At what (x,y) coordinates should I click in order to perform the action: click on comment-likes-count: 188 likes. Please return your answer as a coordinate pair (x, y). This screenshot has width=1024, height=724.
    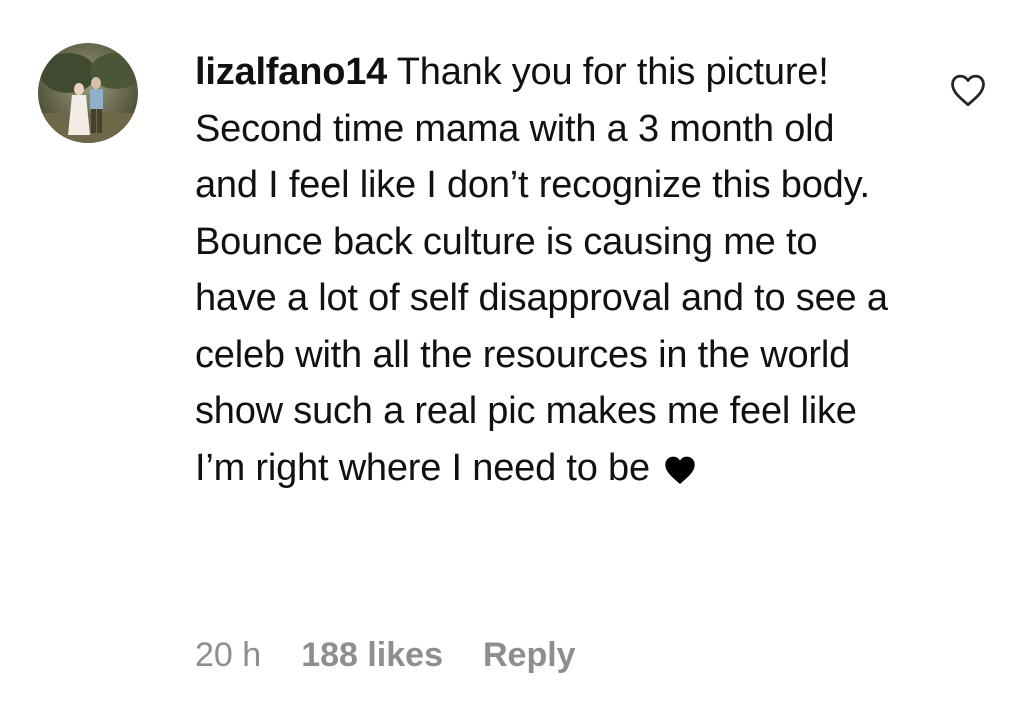
    Looking at the image, I should click on (372, 655).